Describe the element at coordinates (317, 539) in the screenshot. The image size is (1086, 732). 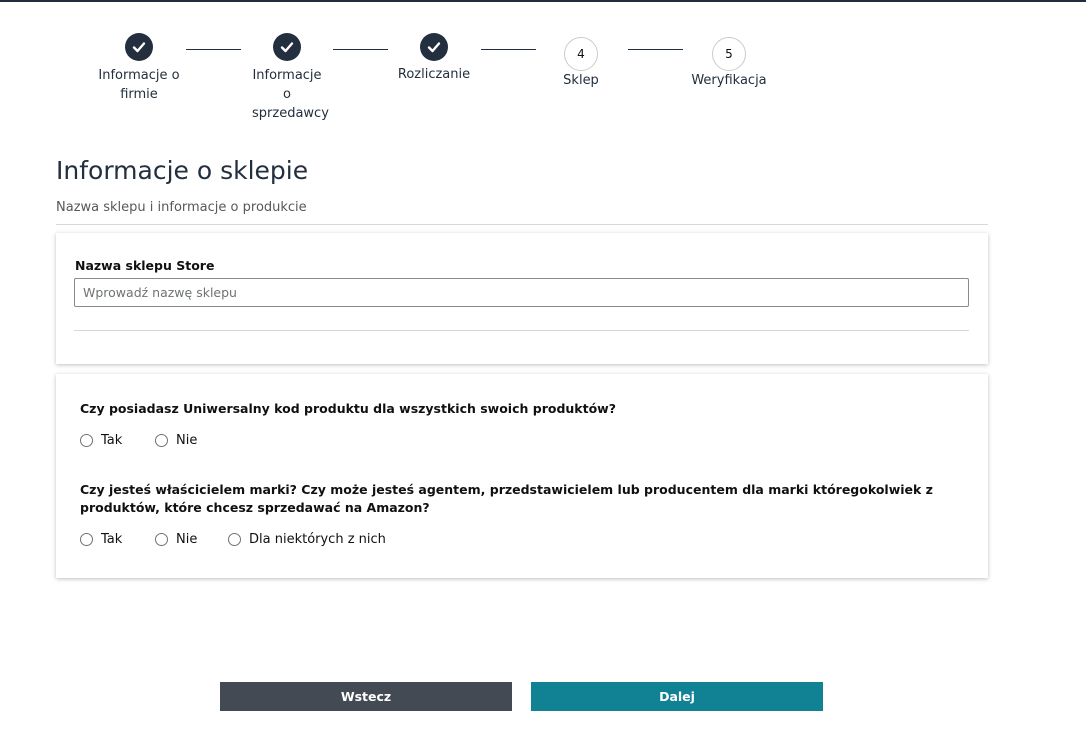
I see `radio-label: Dla niektórych z nich` at that location.